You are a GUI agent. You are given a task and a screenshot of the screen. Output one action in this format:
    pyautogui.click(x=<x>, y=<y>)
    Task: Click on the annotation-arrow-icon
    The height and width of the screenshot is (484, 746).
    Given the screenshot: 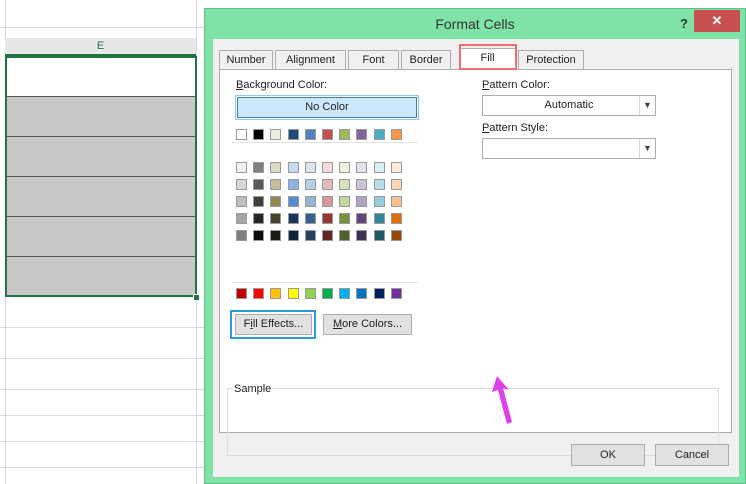 What is the action you would take?
    pyautogui.click(x=502, y=400)
    